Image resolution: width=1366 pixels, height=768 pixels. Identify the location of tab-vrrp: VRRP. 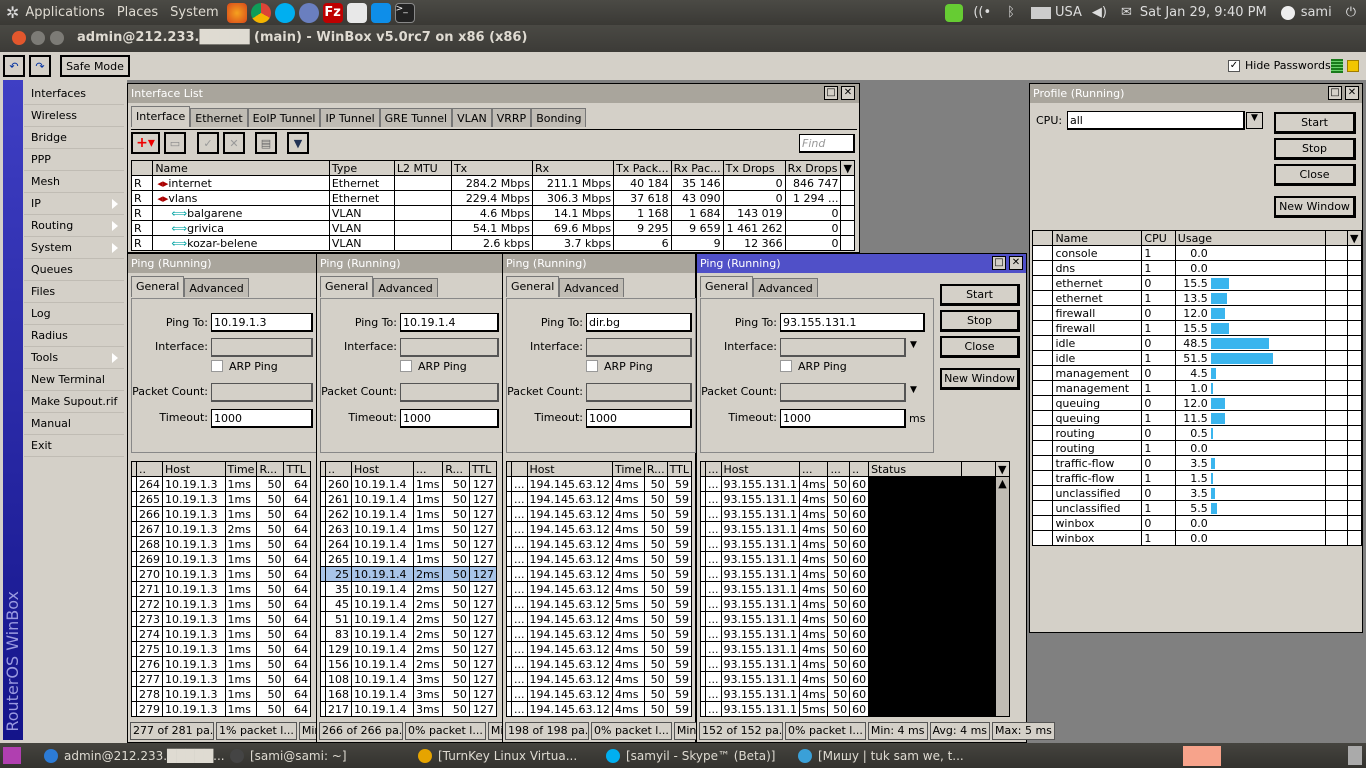
(511, 117).